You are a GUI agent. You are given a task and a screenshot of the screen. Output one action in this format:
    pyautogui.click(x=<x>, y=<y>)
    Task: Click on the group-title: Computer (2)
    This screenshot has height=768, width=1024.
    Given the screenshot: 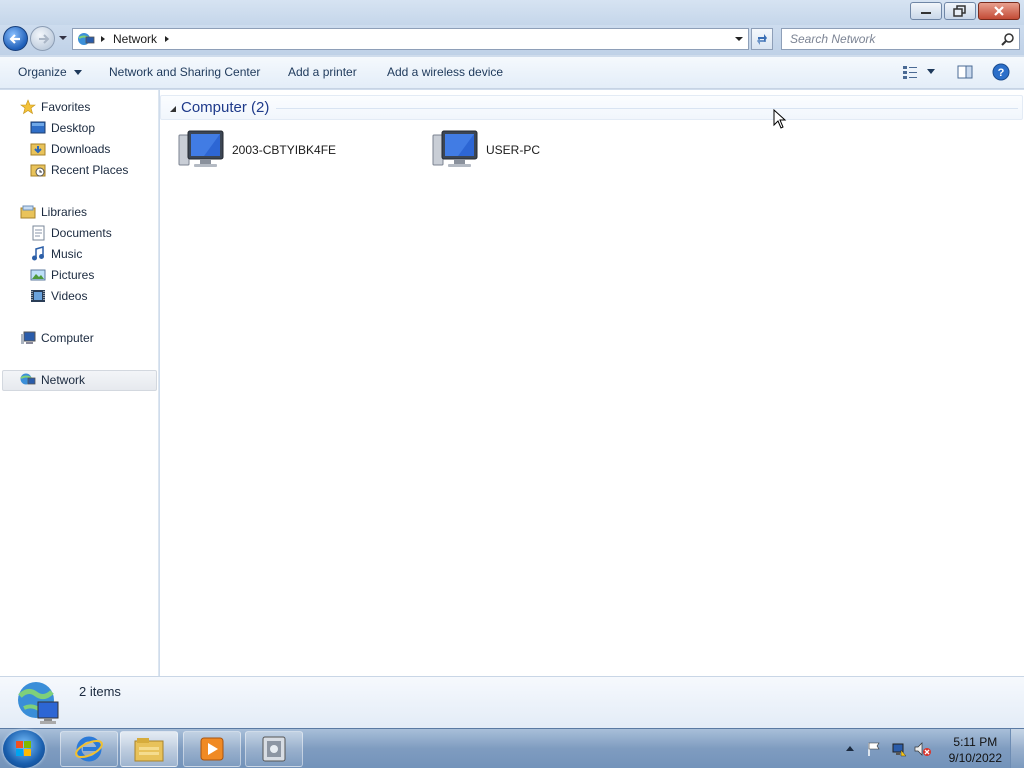 What is the action you would take?
    pyautogui.click(x=225, y=107)
    